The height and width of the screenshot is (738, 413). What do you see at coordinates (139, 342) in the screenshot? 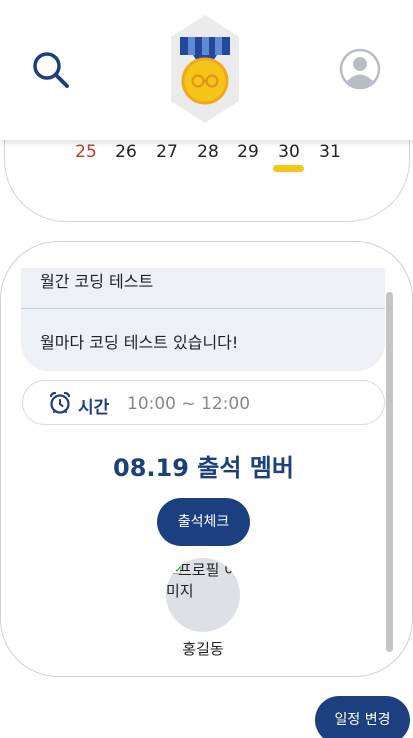
I see `schedule-description: 월마다 코딩 테스트 있습니다!` at bounding box center [139, 342].